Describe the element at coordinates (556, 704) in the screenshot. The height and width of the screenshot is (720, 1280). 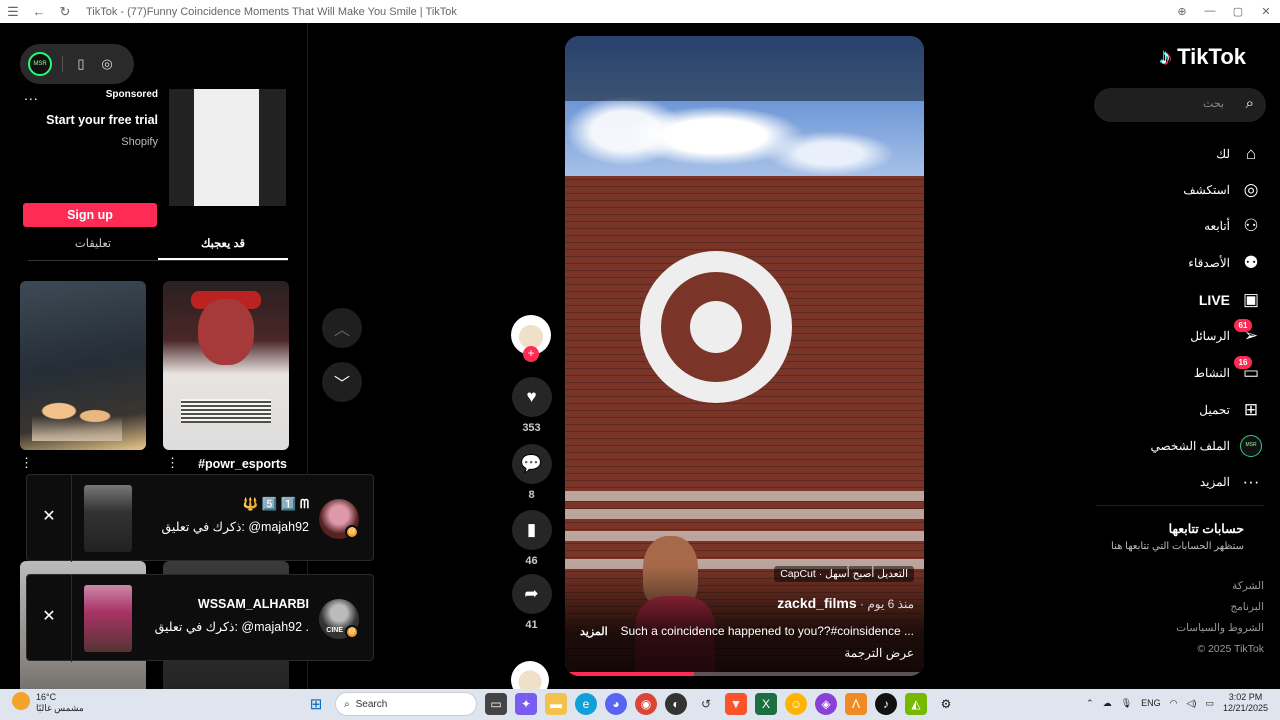
I see `file-explorer-icon: ▬` at that location.